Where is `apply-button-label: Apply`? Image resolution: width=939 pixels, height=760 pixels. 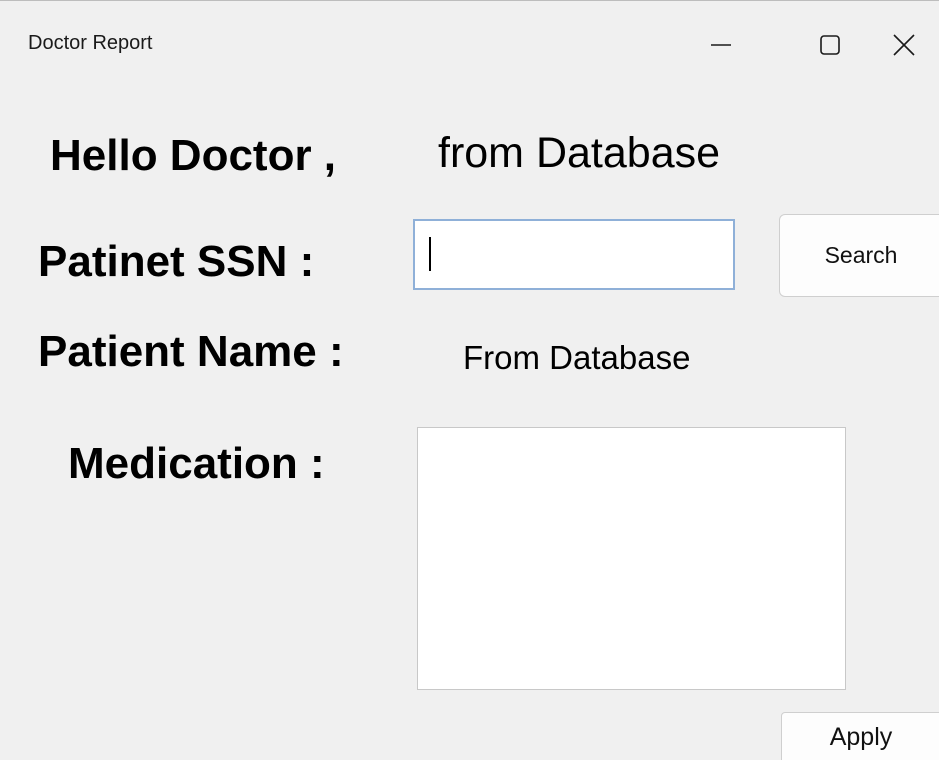
apply-button-label: Apply is located at coordinates (861, 736).